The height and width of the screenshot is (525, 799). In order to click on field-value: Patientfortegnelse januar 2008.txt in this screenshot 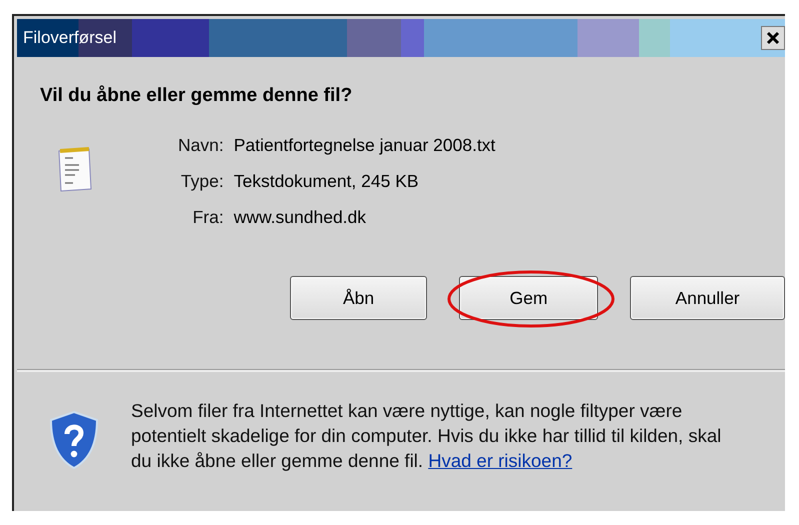, I will do `click(365, 145)`.